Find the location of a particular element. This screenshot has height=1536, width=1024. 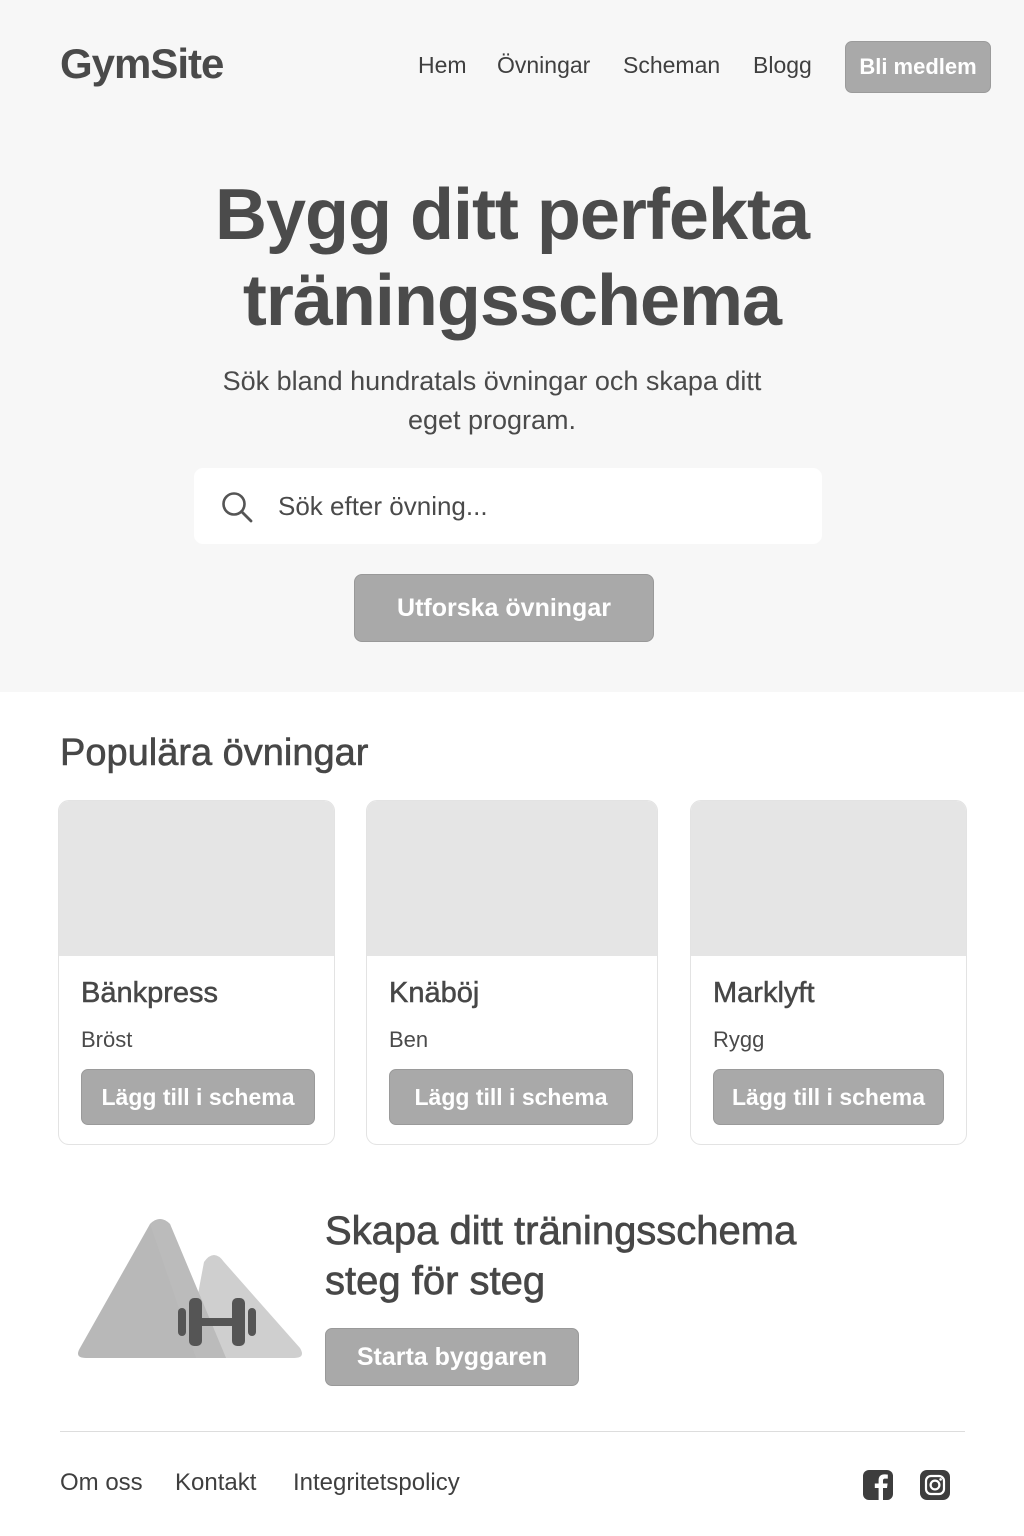

nav-link-ovningar: Övningar is located at coordinates (543, 65).